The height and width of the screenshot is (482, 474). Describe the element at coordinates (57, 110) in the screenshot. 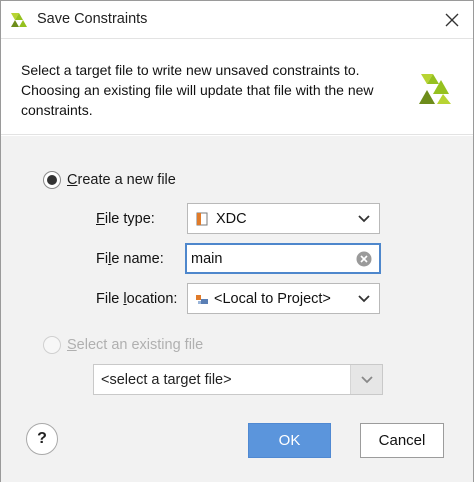

I see `description-line-3: constraints.` at that location.